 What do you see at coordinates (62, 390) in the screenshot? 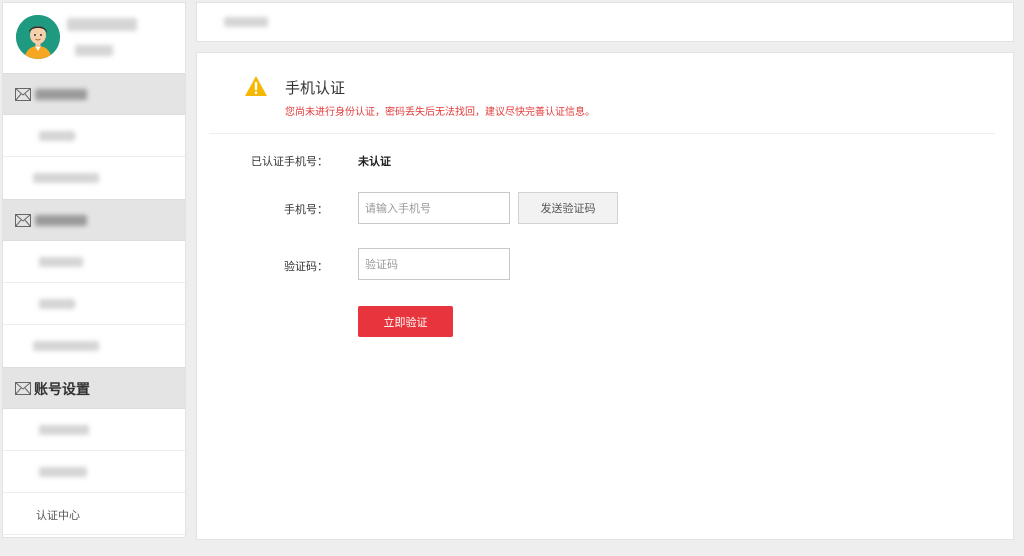
I see `sidebar-group-label: 账号设置` at bounding box center [62, 390].